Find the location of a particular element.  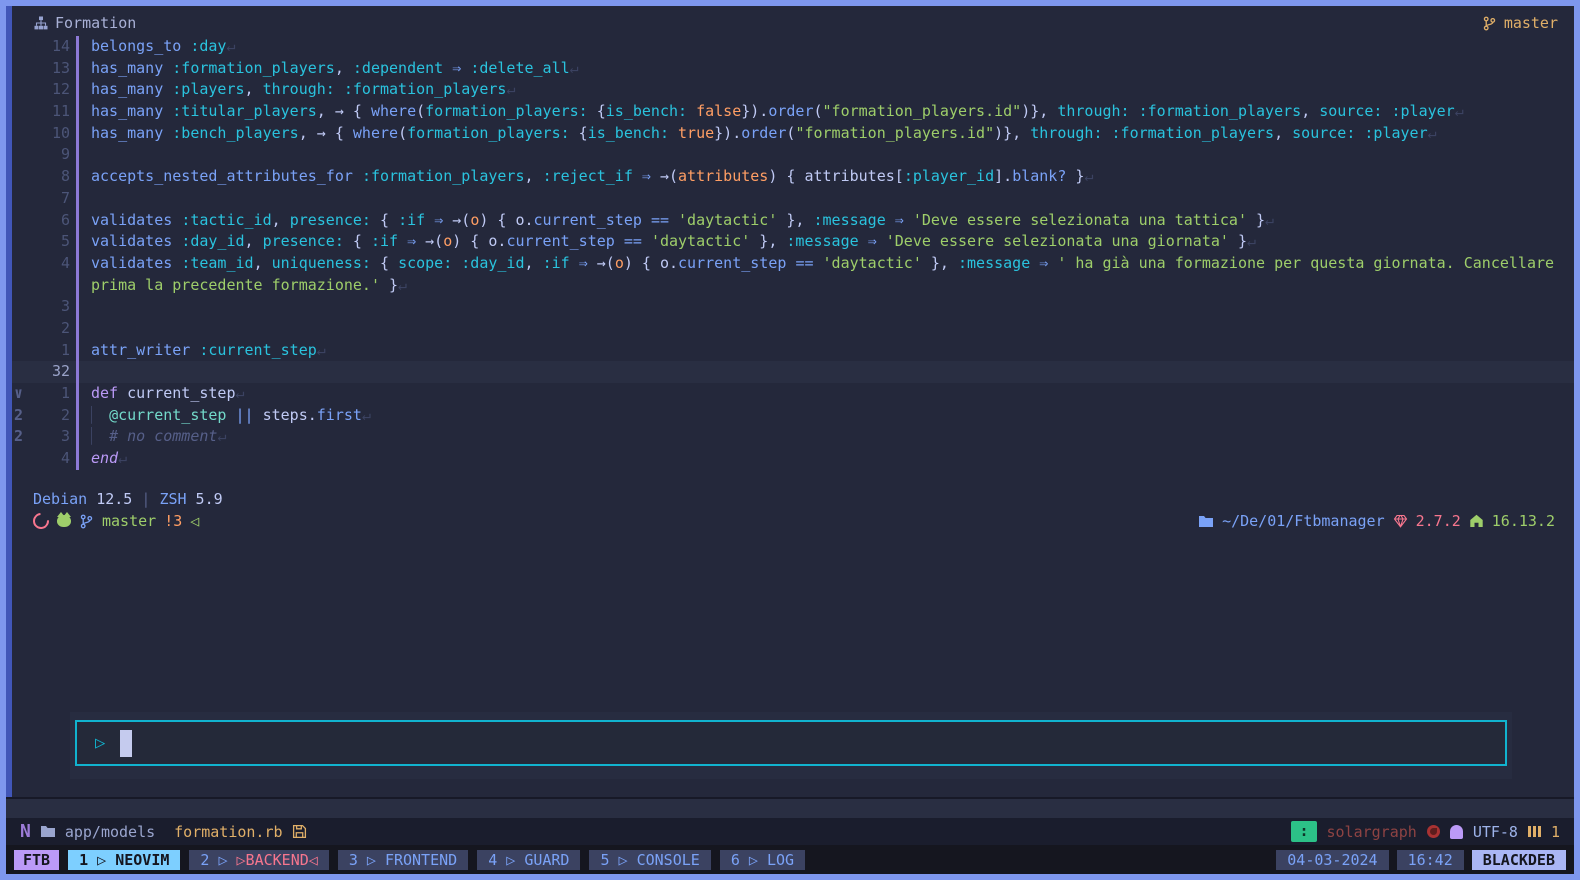

code-token: o is located at coordinates (475, 219).